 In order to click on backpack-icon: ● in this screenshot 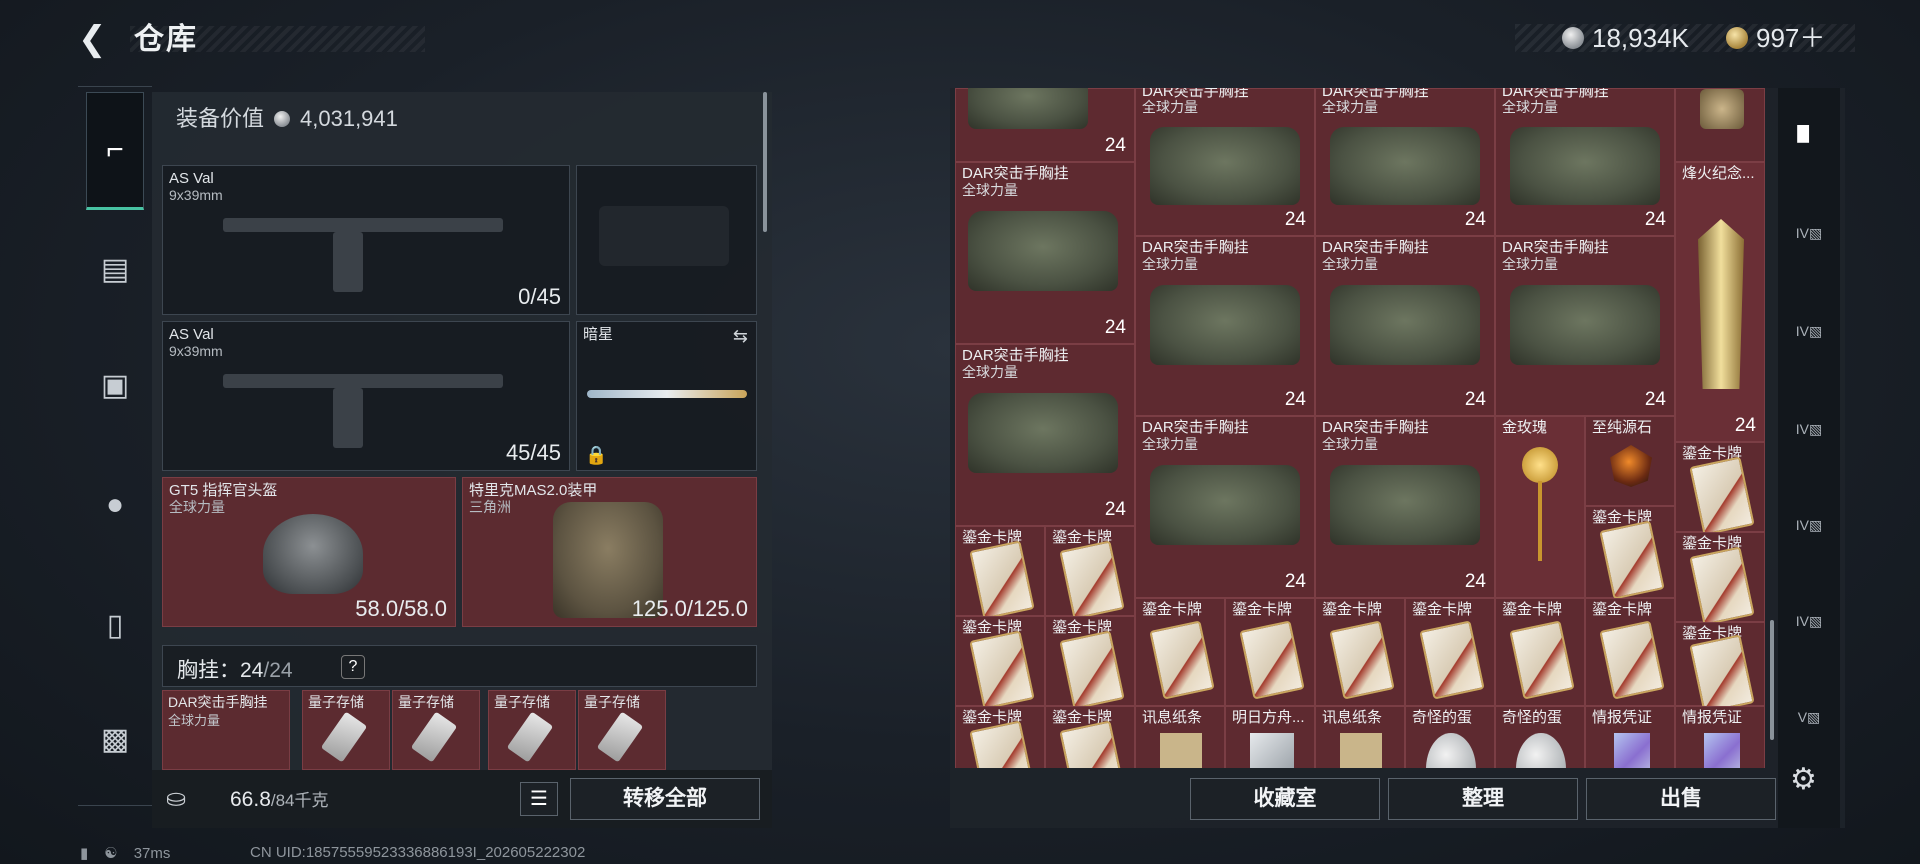, I will do `click(115, 504)`.